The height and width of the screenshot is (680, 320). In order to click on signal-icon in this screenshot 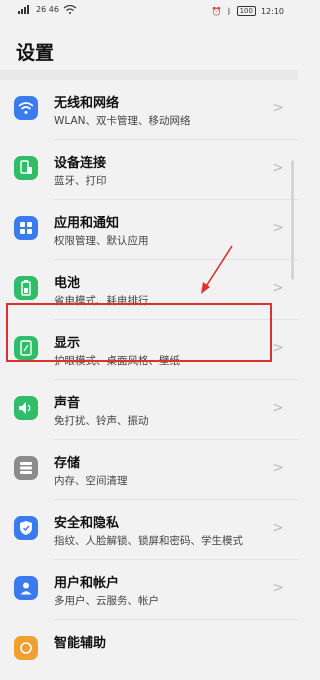, I will do `click(23, 9)`.